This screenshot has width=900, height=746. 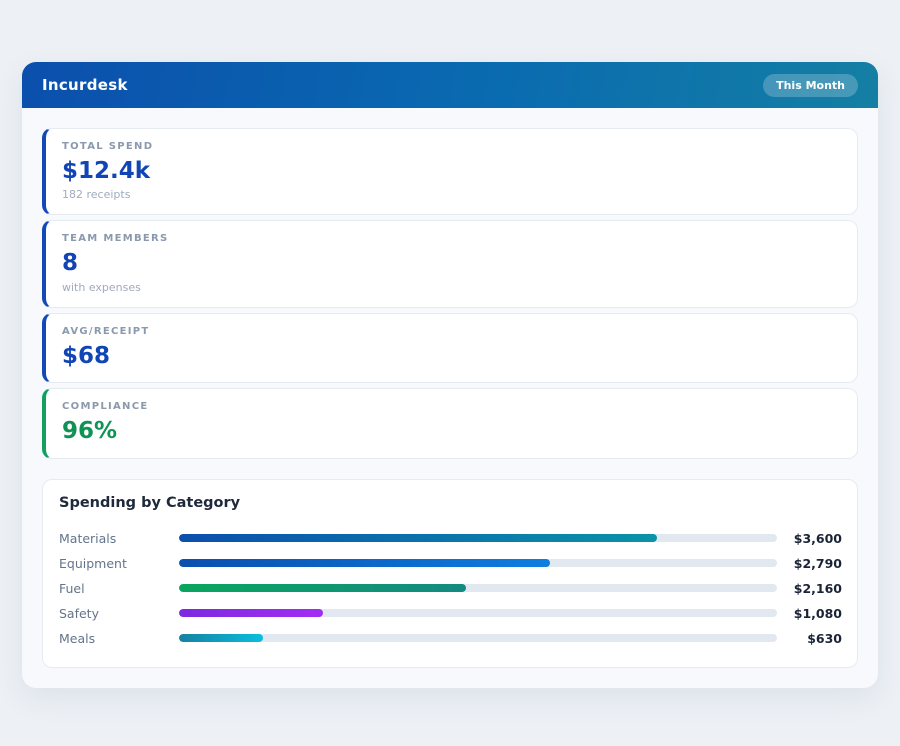 What do you see at coordinates (450, 85) in the screenshot?
I see `app-header: Incurdesk This Month` at bounding box center [450, 85].